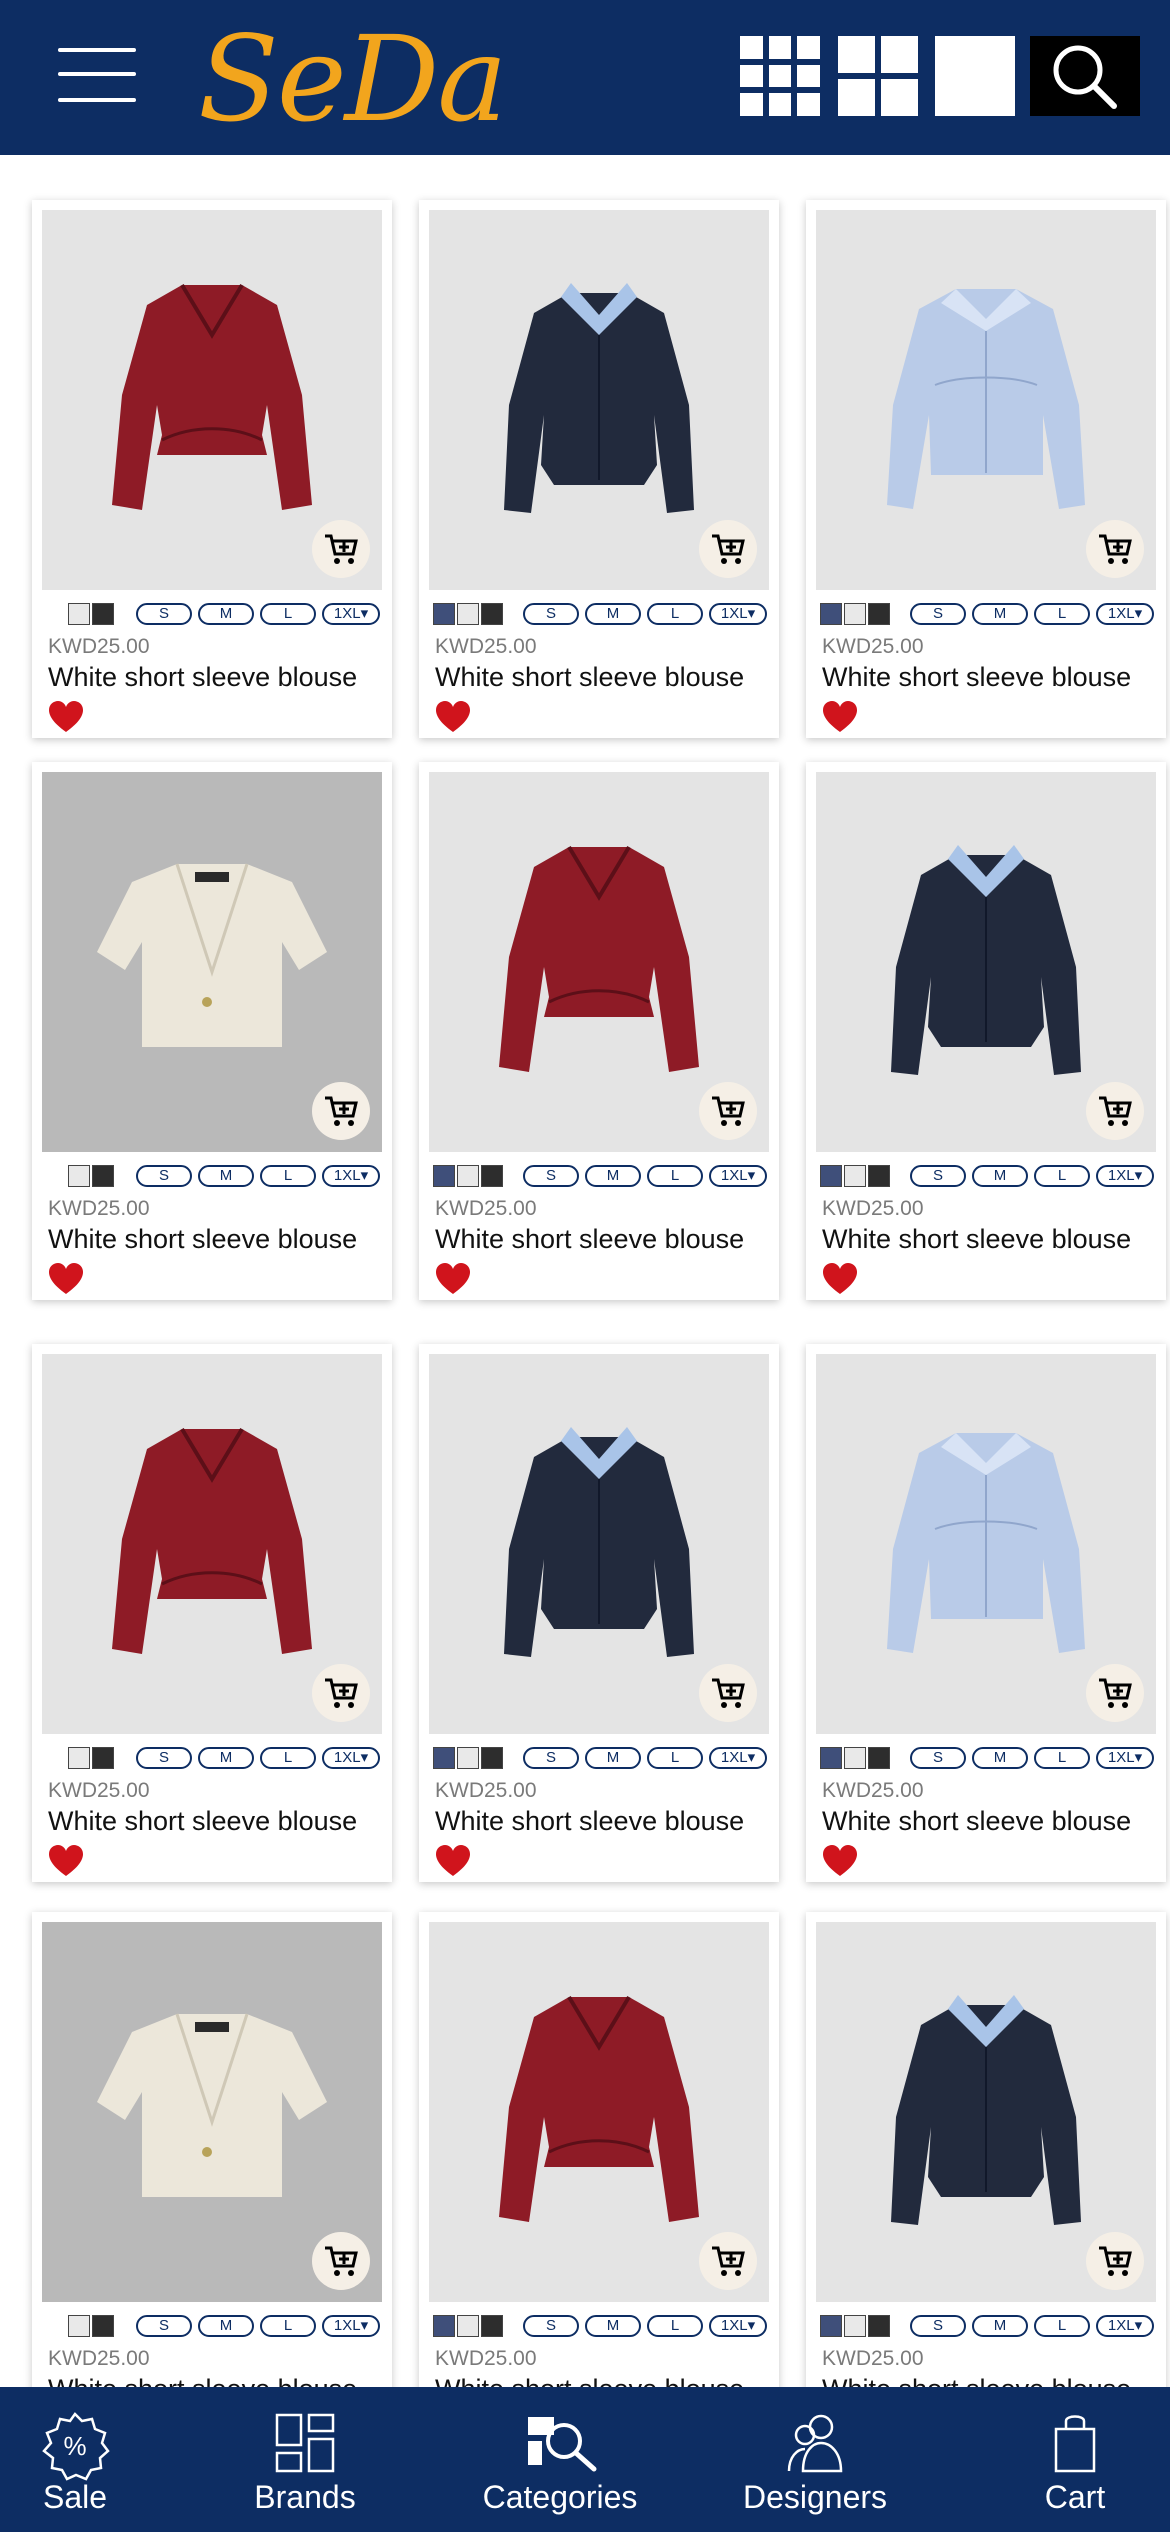  What do you see at coordinates (815, 2459) in the screenshot?
I see `nav-designers: Designers` at bounding box center [815, 2459].